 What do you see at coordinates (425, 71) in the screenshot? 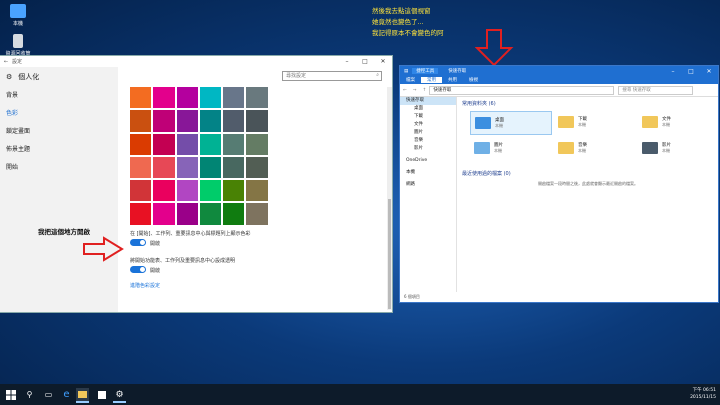
I see `tools-tab: 捷徑工具` at bounding box center [425, 71].